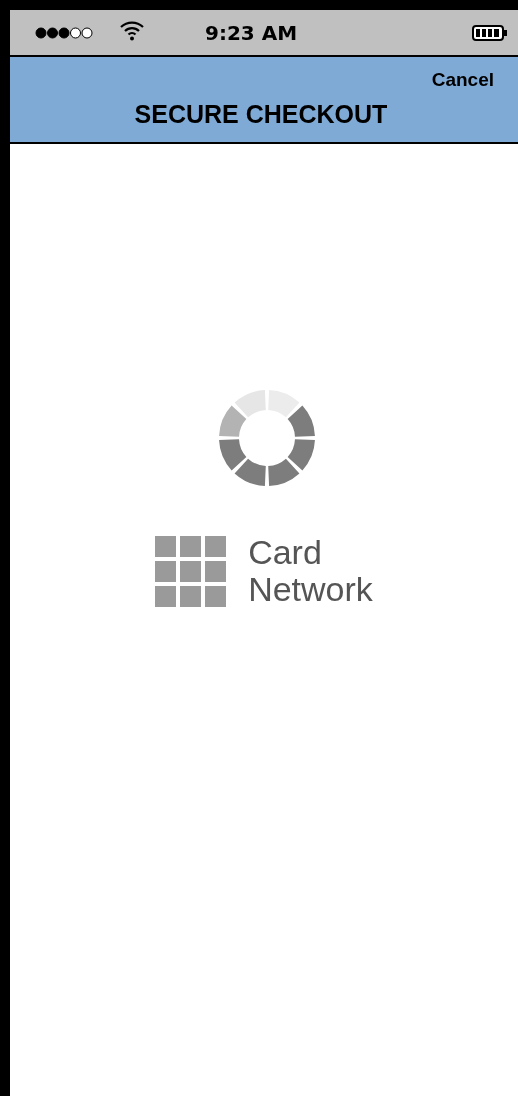 This screenshot has height=1096, width=518. I want to click on brand-name: Card, so click(285, 552).